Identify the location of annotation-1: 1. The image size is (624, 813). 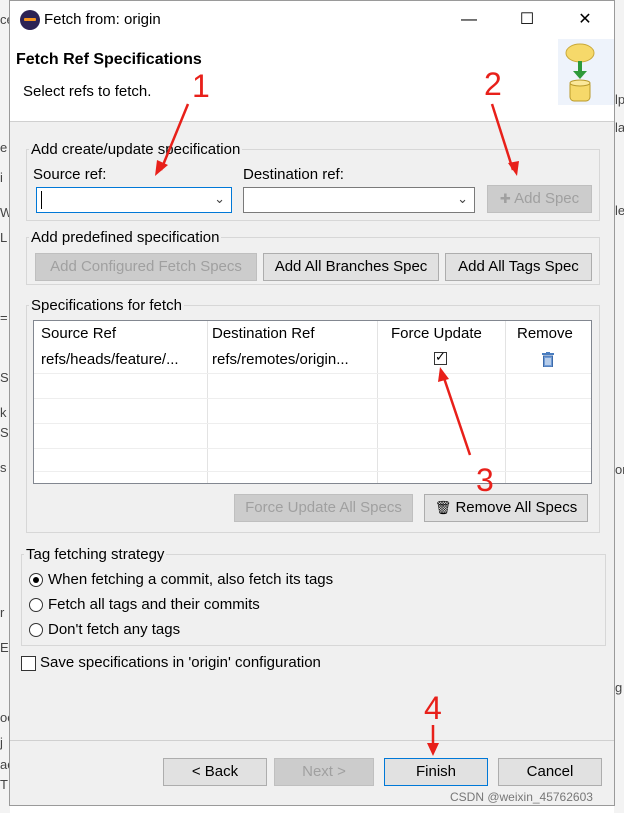
(201, 86).